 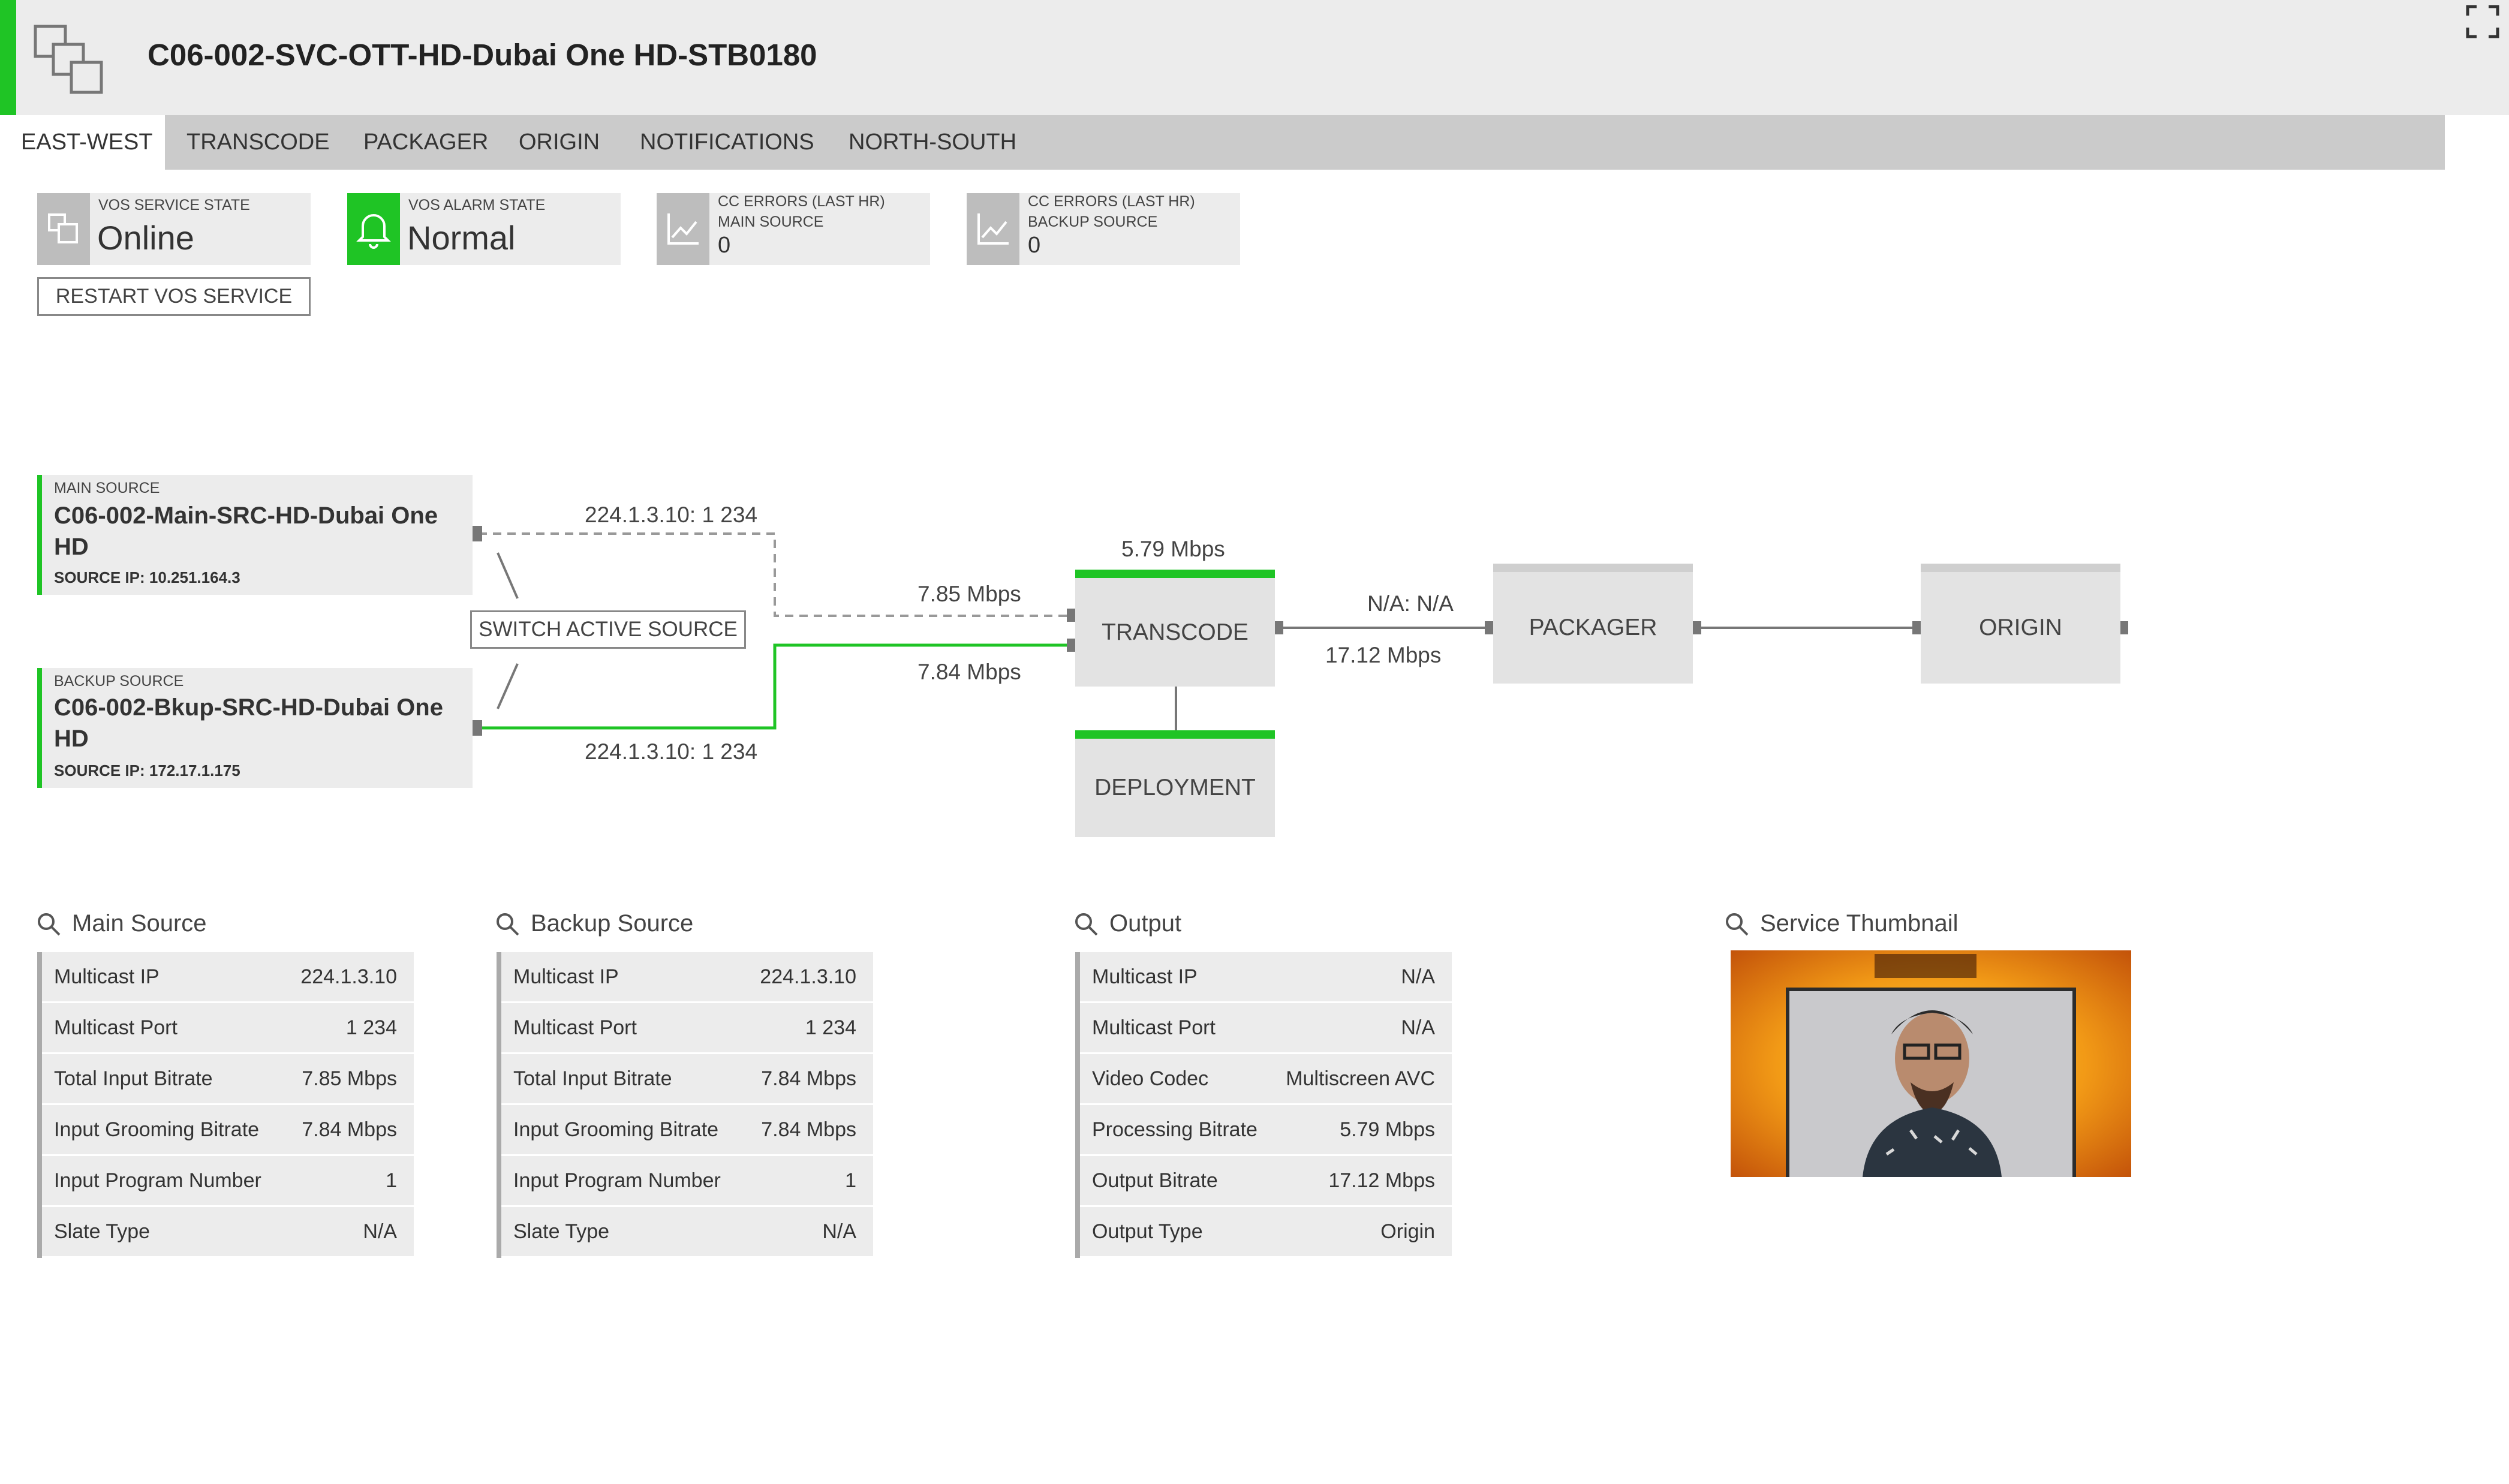 What do you see at coordinates (1859, 923) in the screenshot?
I see `thumbnail-section-title: Service Thumbnail` at bounding box center [1859, 923].